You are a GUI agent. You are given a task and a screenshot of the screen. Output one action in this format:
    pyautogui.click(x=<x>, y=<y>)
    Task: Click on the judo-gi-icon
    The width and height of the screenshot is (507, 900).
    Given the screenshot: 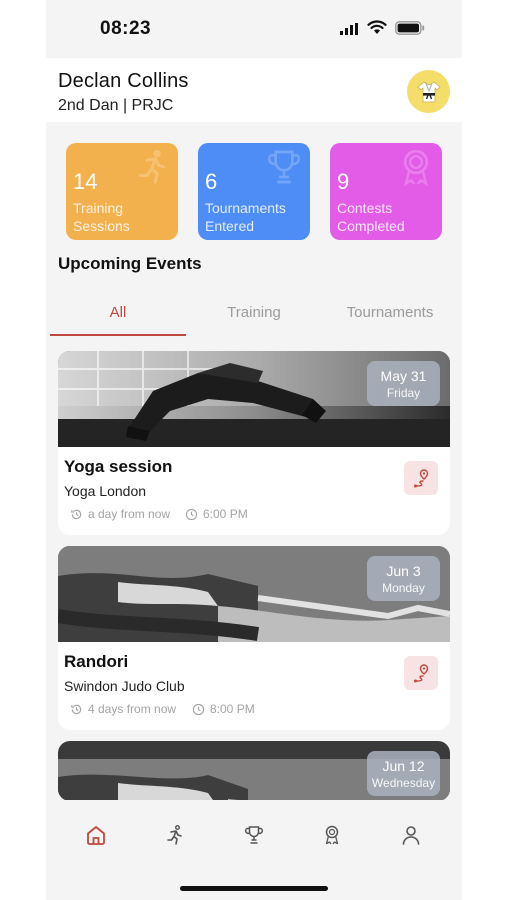 What is the action you would take?
    pyautogui.click(x=428, y=91)
    